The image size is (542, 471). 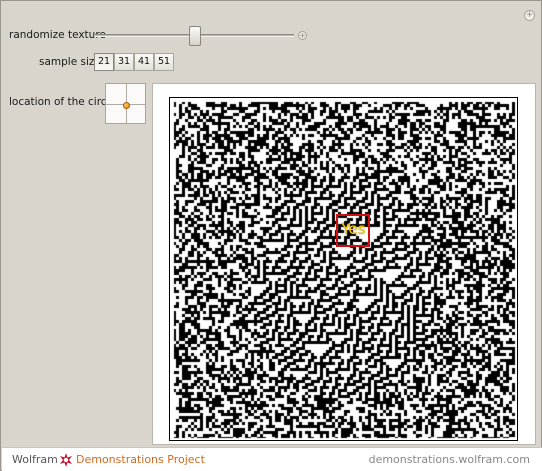 What do you see at coordinates (57, 35) in the screenshot?
I see `randomize-label: randomize texture` at bounding box center [57, 35].